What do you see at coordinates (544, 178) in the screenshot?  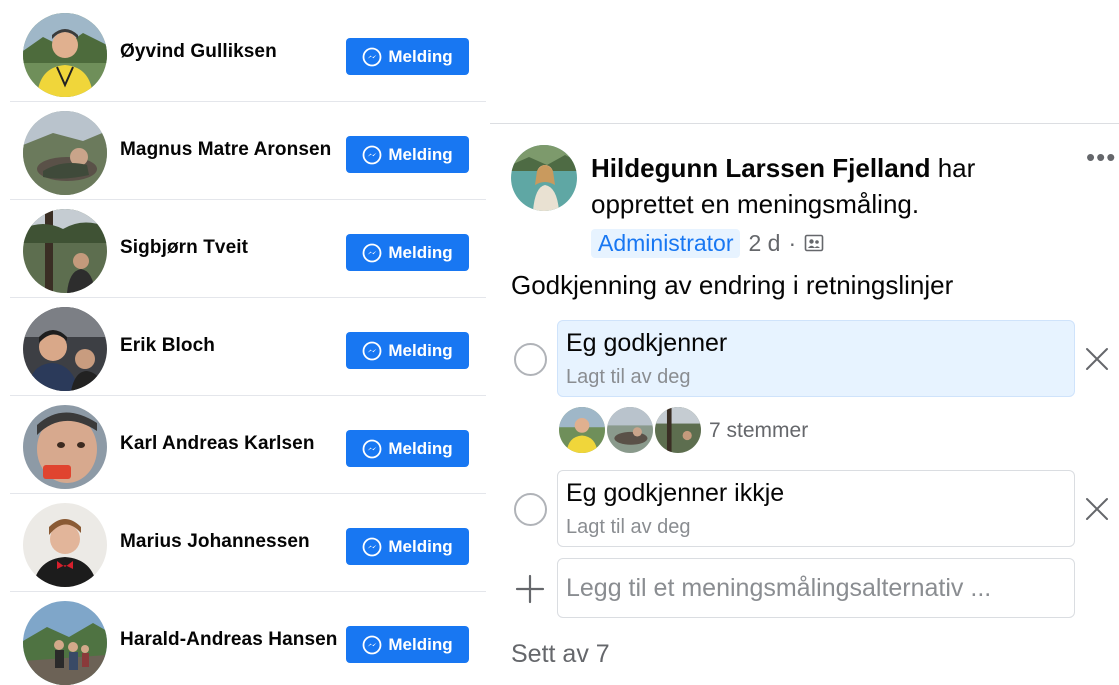 I see `author-avatar` at bounding box center [544, 178].